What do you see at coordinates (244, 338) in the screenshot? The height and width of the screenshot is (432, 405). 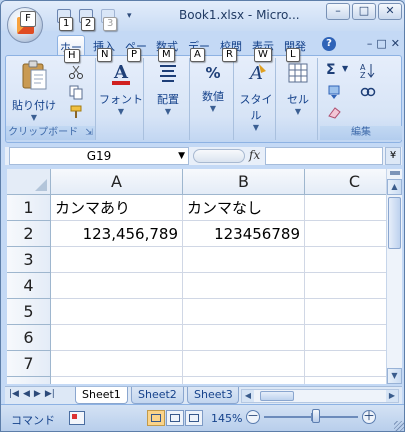 I see `cell-b6` at bounding box center [244, 338].